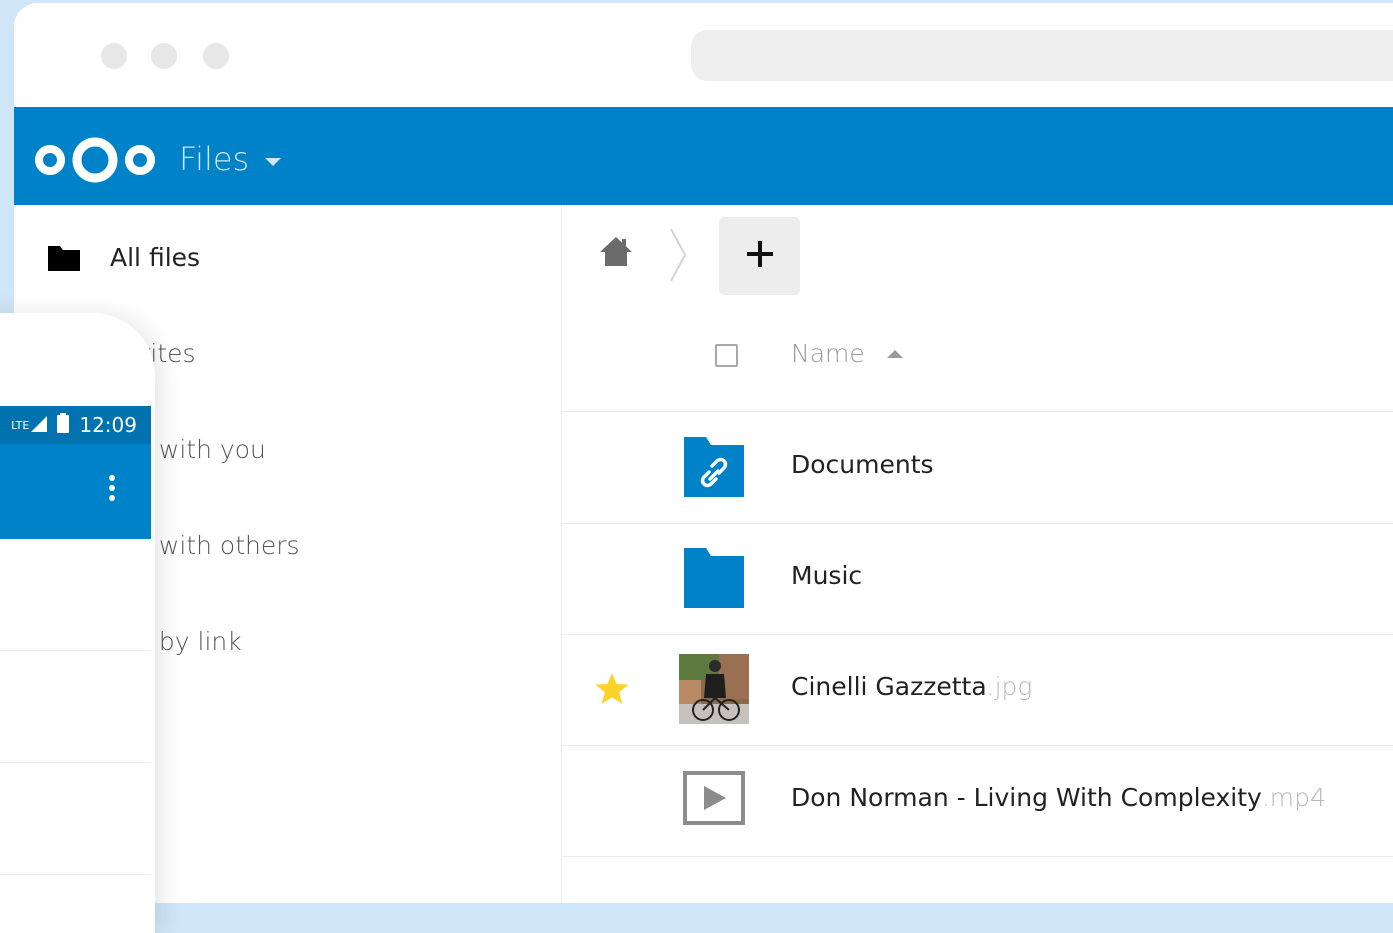 This screenshot has height=933, width=1393. Describe the element at coordinates (977, 468) in the screenshot. I see `file-row: Documents` at that location.